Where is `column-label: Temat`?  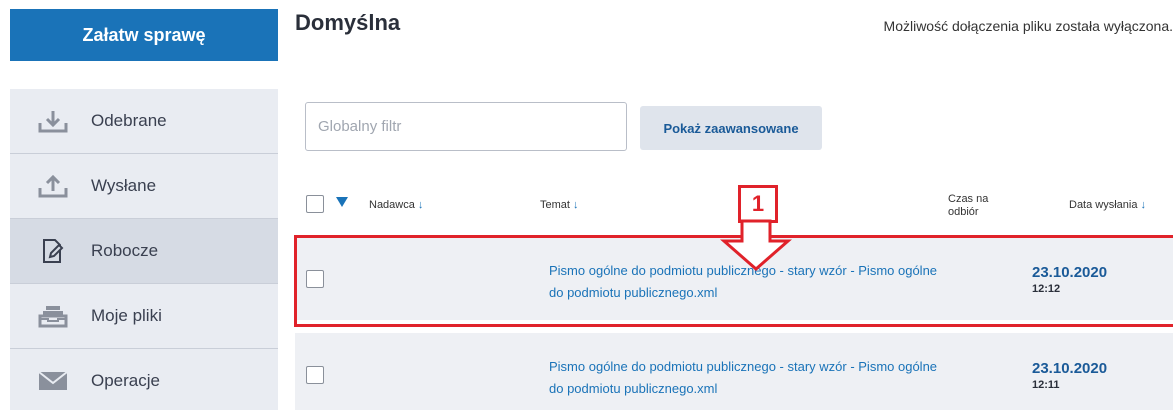
column-label: Temat is located at coordinates (555, 205).